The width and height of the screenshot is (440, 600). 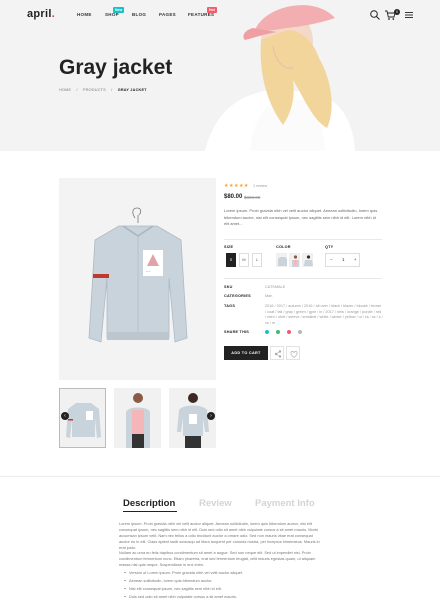 I want to click on tab-review: Review, so click(x=215, y=503).